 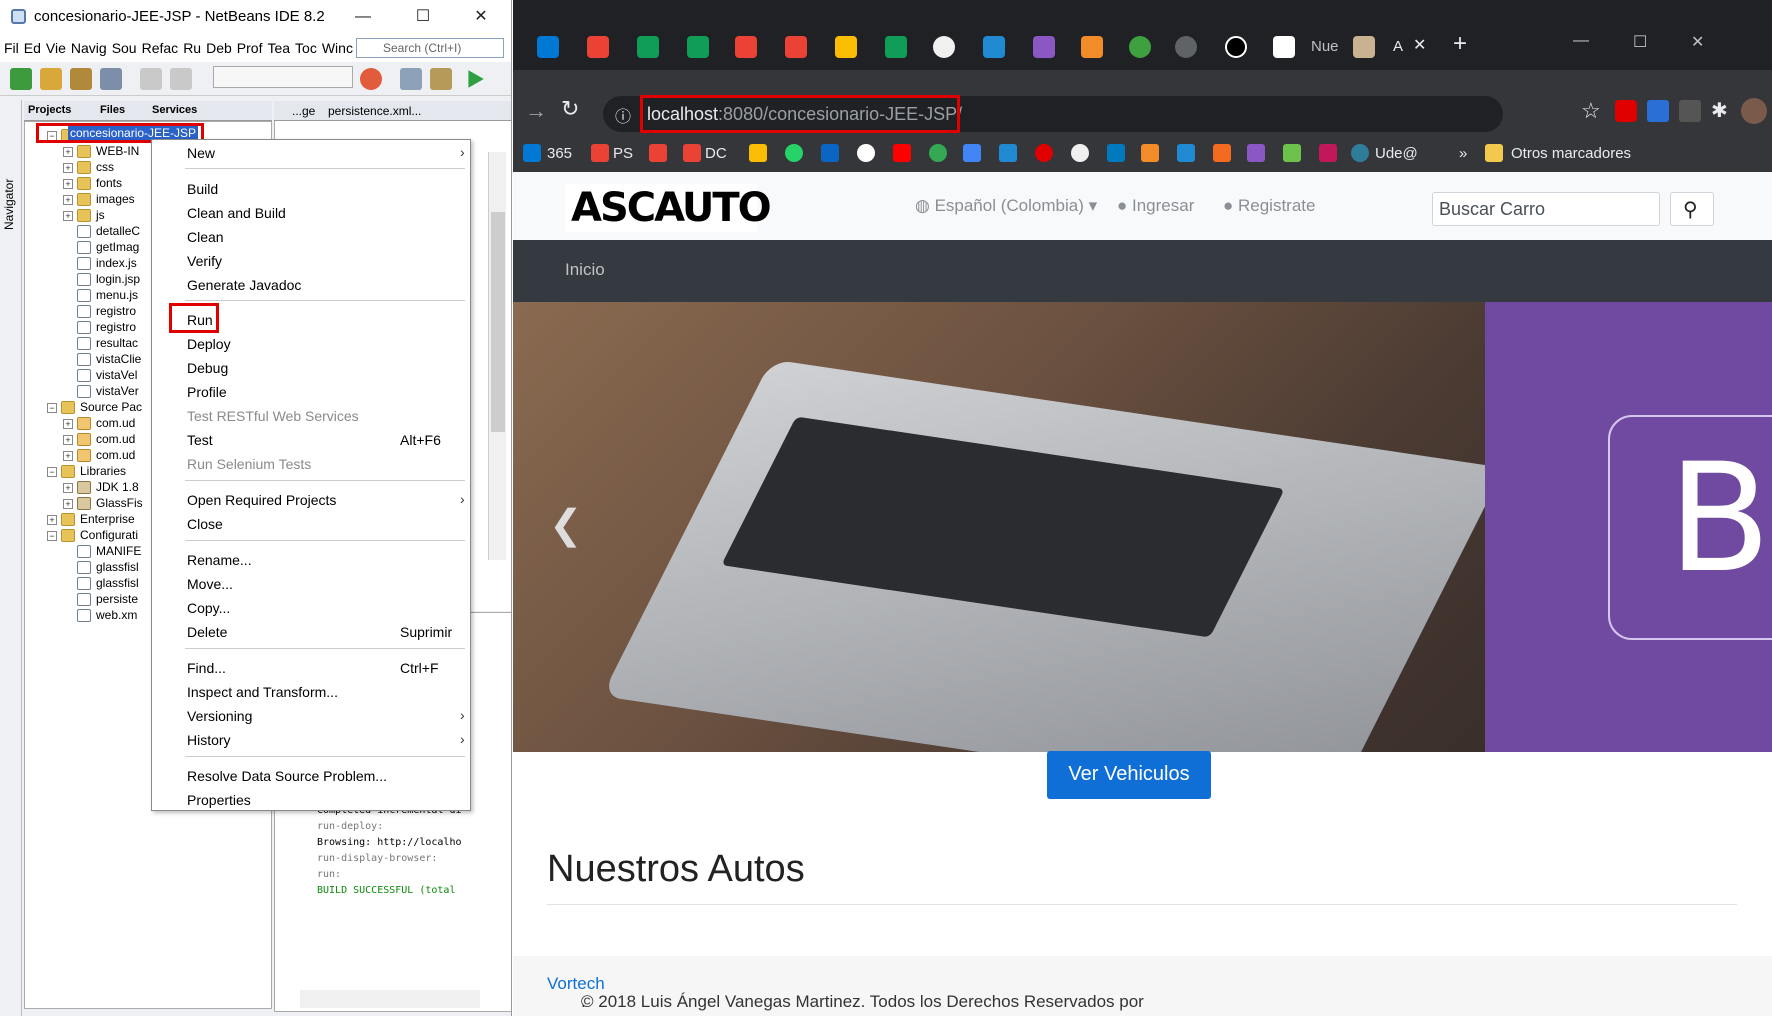 What do you see at coordinates (390, 999) in the screenshot?
I see `output-horizontal-scrollbar` at bounding box center [390, 999].